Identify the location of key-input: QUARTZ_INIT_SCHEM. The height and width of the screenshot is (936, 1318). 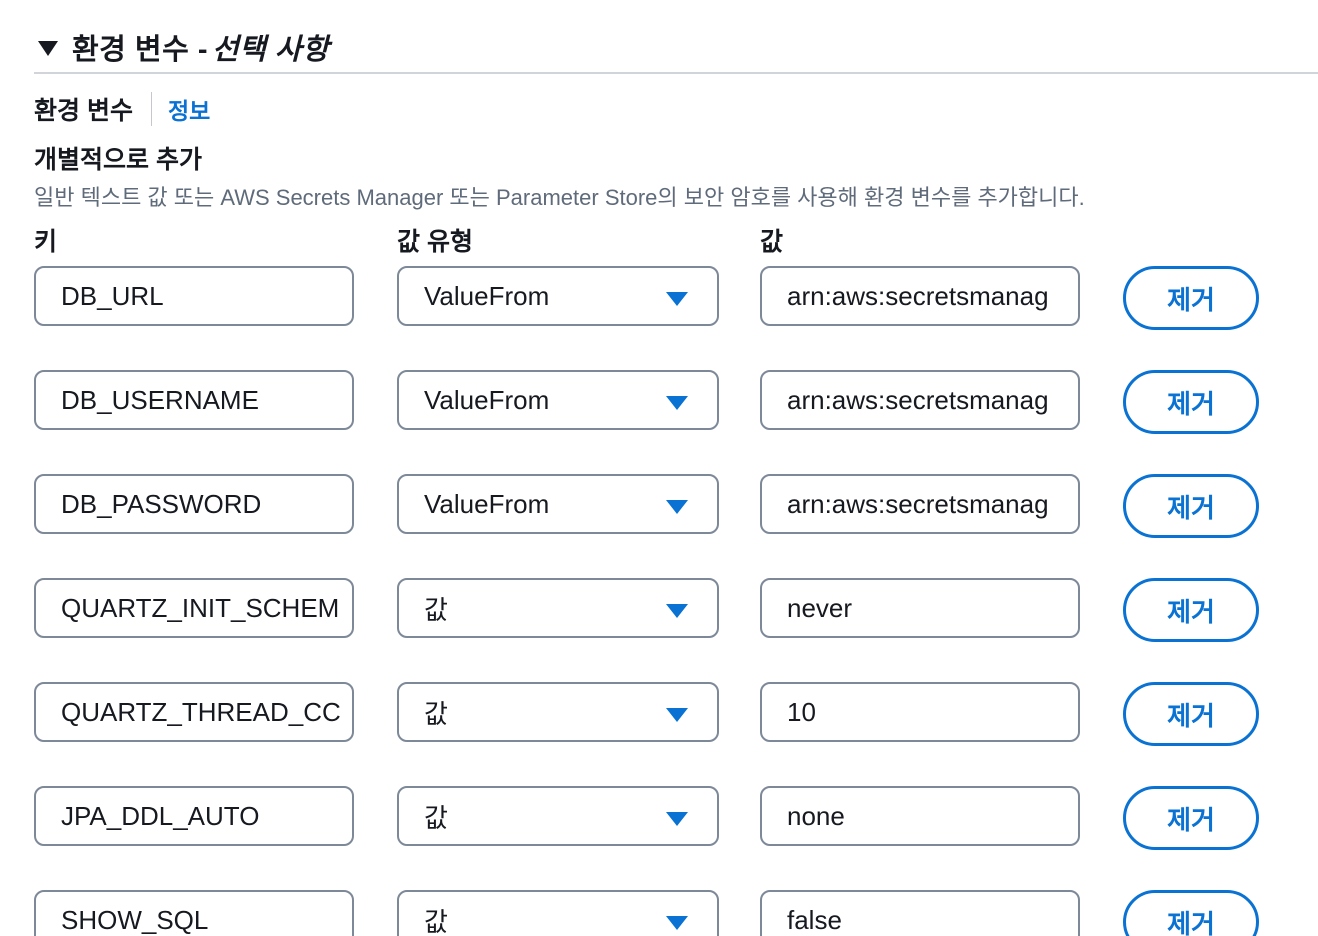
(194, 608).